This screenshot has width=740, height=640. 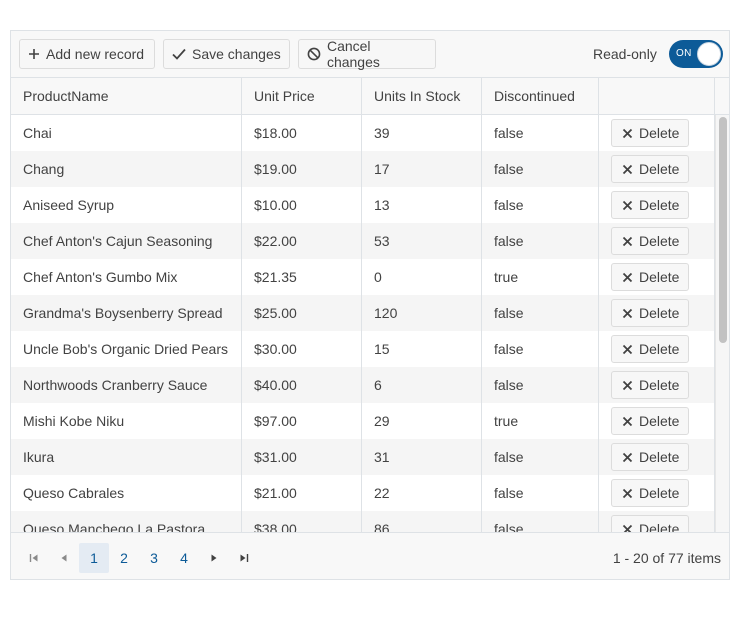 I want to click on column-header-discontinued: Discontinued, so click(x=540, y=96).